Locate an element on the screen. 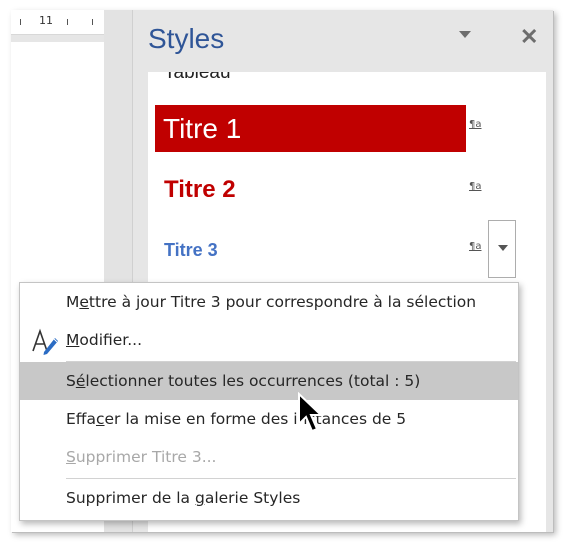  style-item-titre-2: Titre 2 ¶a is located at coordinates (347, 190).